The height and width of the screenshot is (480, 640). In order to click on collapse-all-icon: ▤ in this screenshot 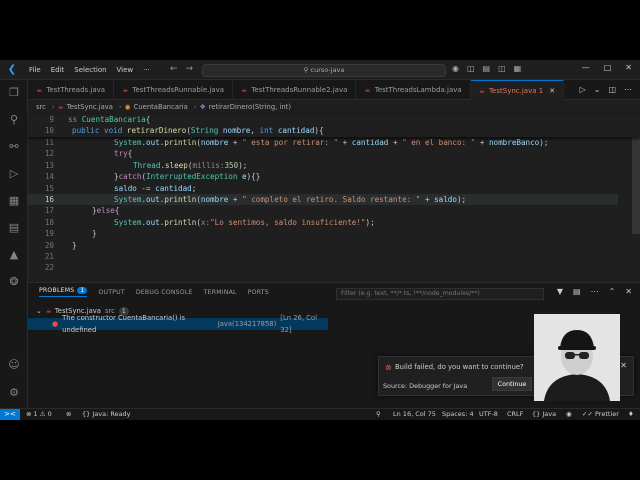, I will do `click(577, 291)`.